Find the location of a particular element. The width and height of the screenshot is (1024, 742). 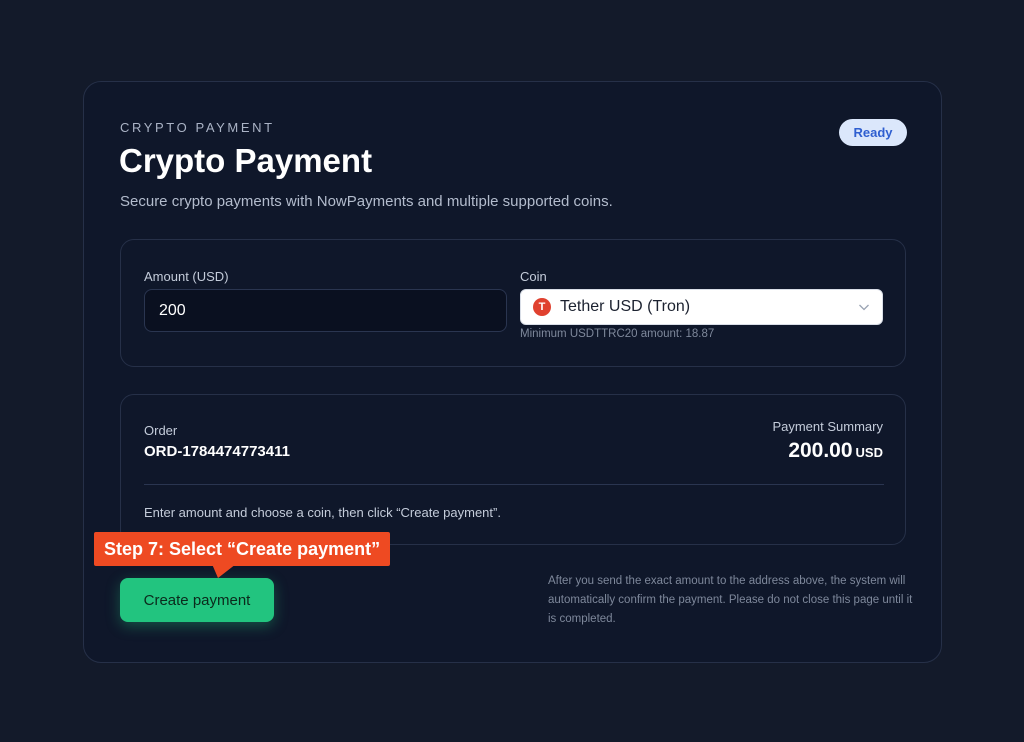

step-callout-pointer is located at coordinates (224, 571).